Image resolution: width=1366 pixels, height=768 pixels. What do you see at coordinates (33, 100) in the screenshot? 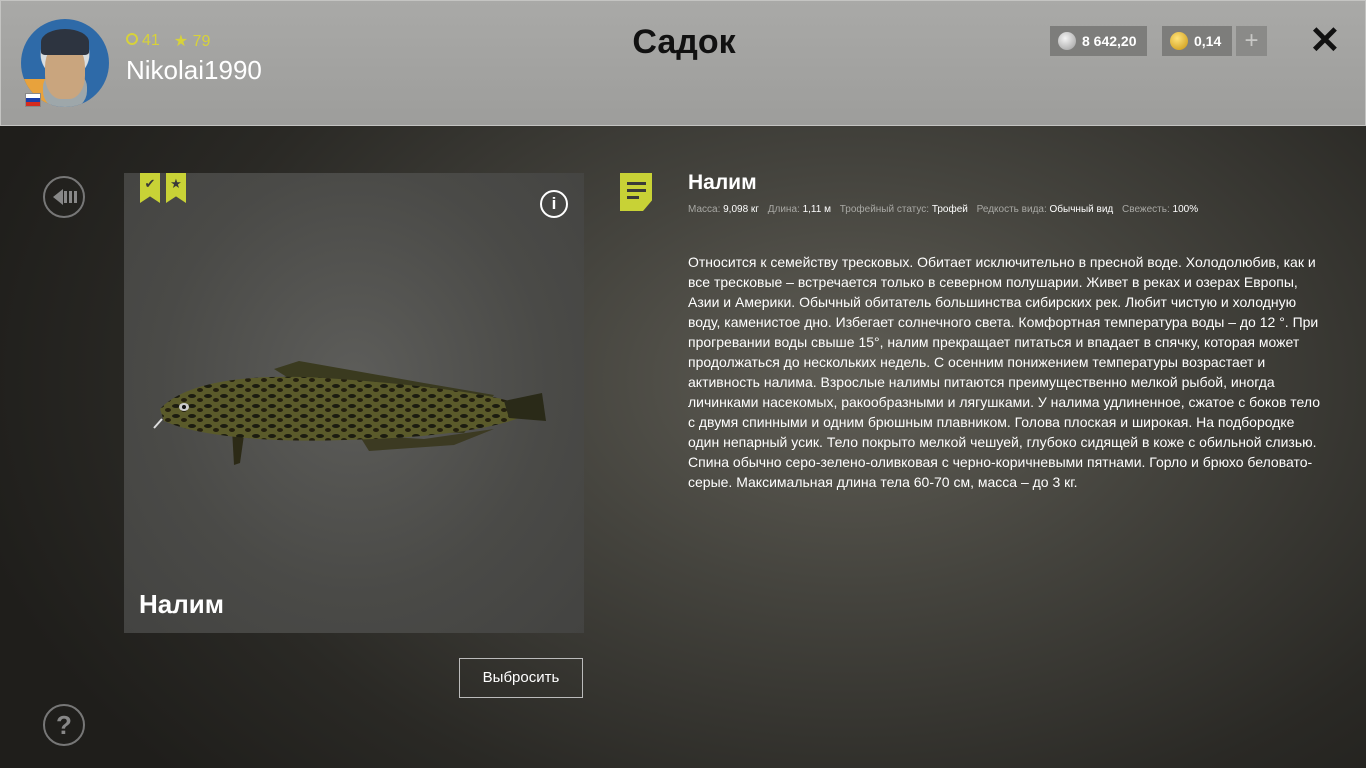
I see `russia-flag-icon` at bounding box center [33, 100].